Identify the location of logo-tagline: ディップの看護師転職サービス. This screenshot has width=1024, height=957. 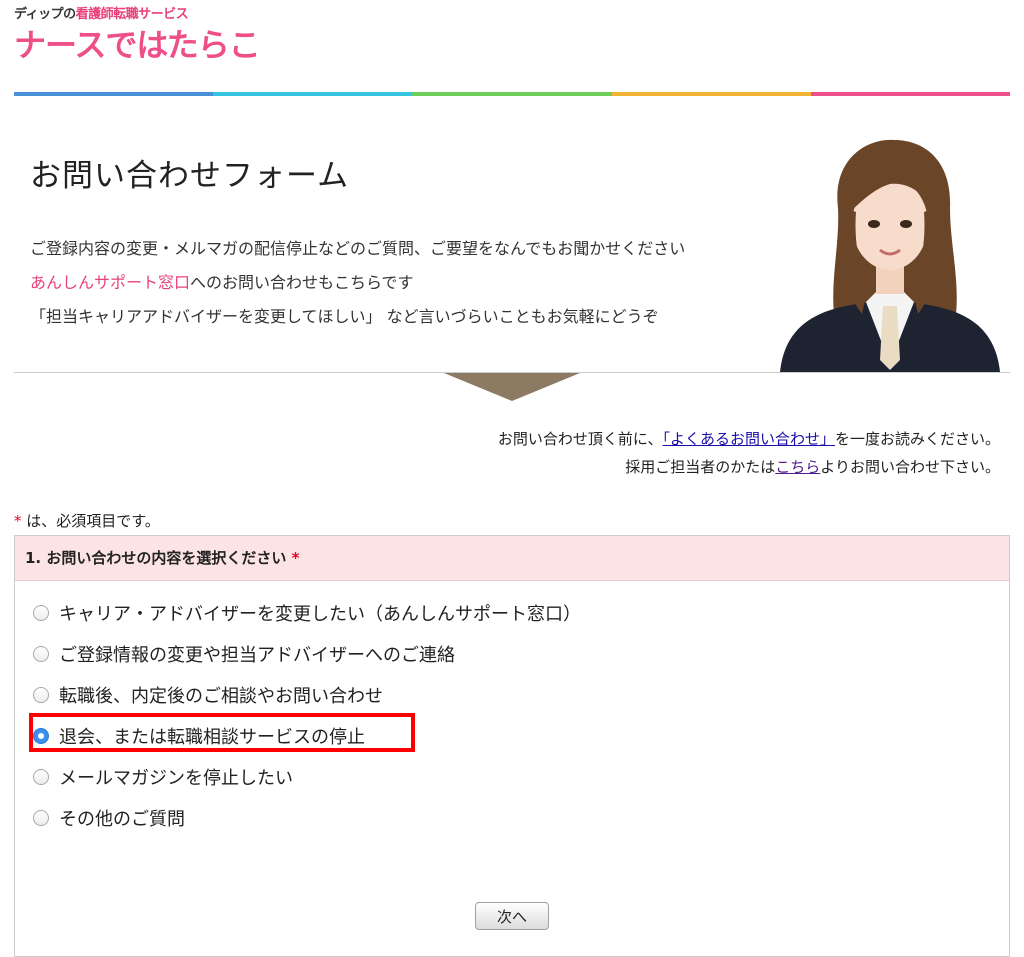
(101, 14).